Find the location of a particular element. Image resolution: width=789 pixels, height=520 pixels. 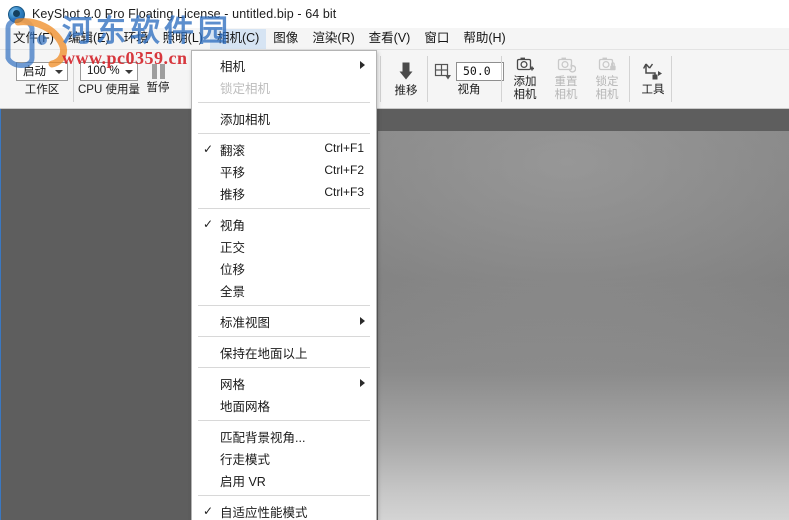

menu-option-label: 地面网格 is located at coordinates (245, 406).